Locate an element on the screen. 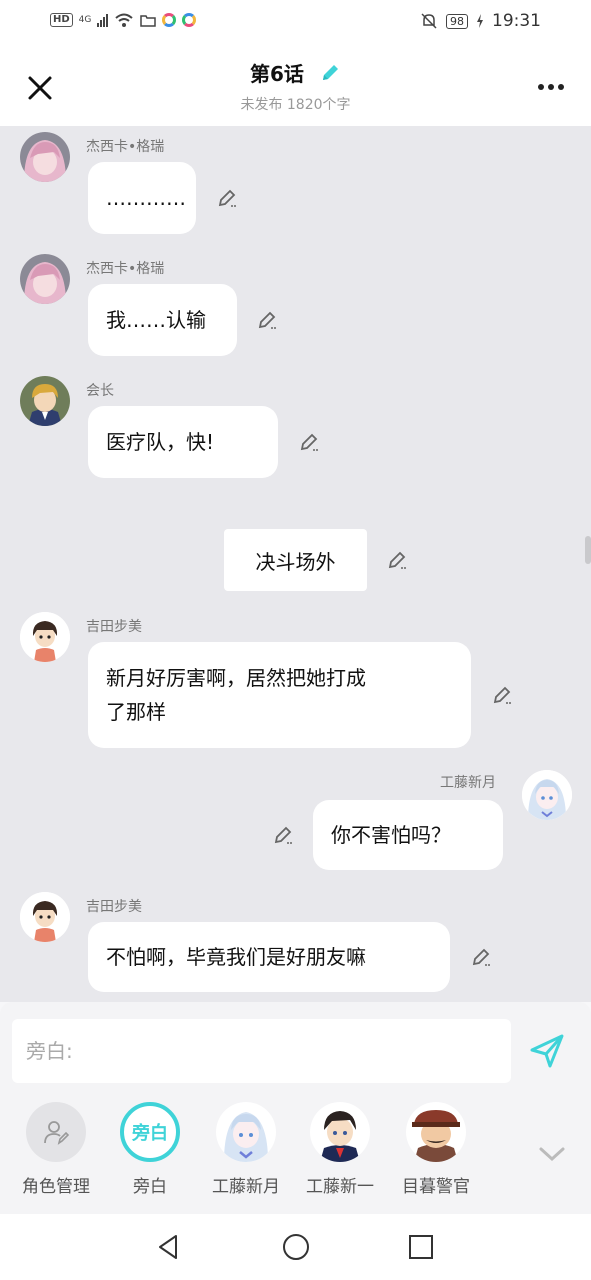  message-bubble: 医疗队，快! is located at coordinates (183, 442).